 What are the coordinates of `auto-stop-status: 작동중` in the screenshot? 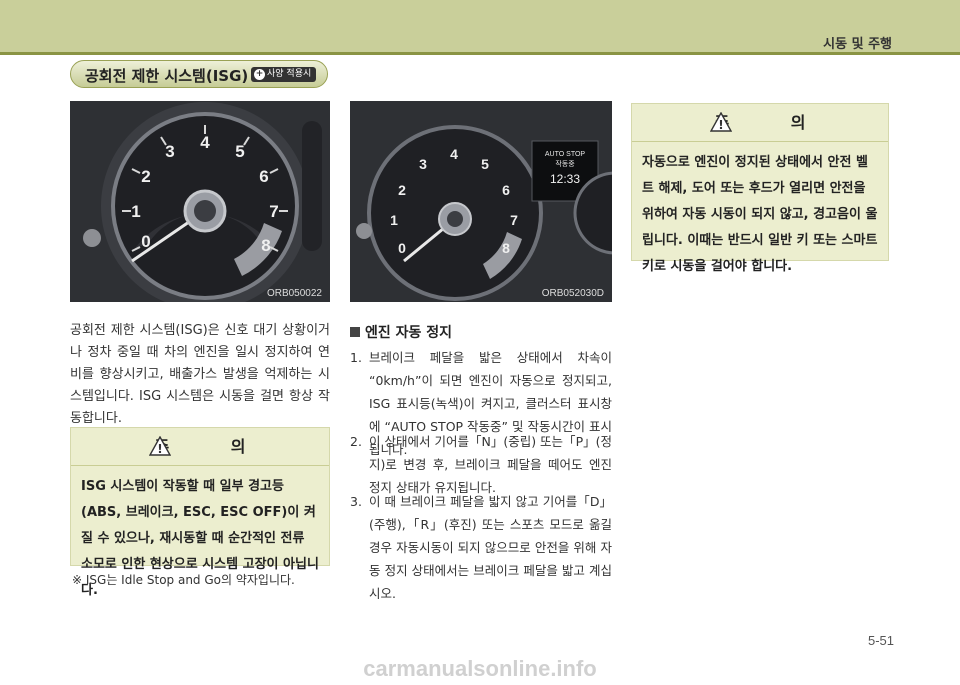 It's located at (565, 163).